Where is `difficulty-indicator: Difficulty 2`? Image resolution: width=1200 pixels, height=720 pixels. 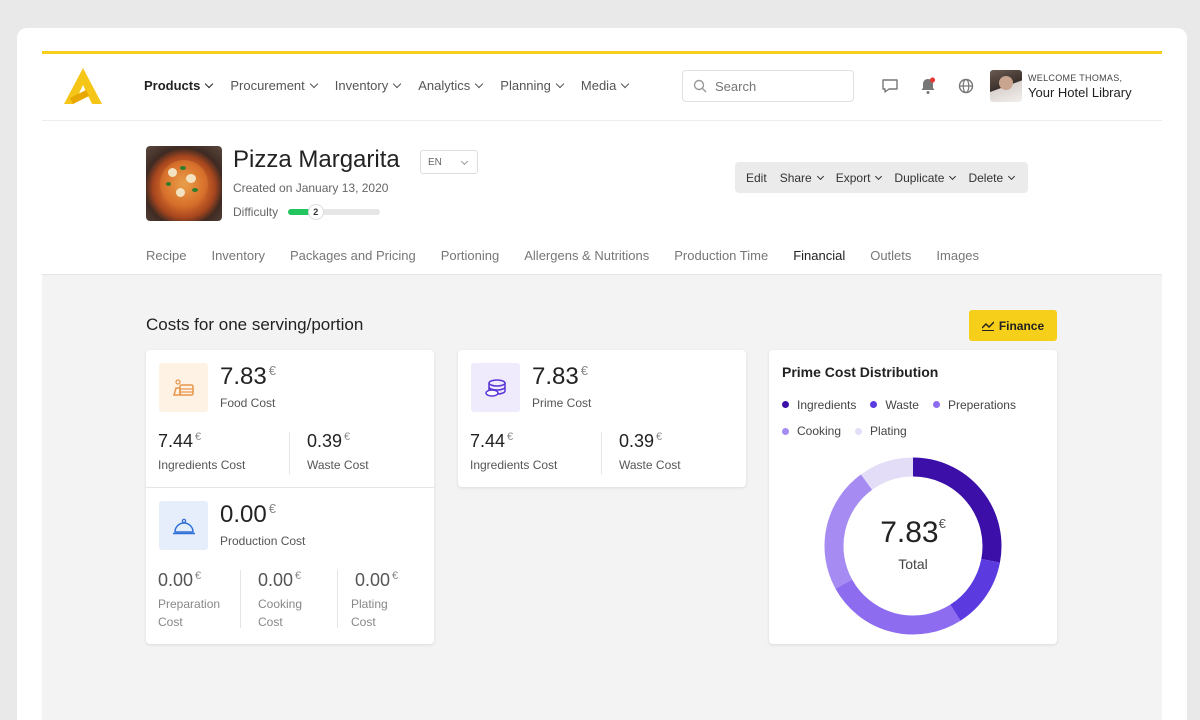
difficulty-indicator: Difficulty 2 is located at coordinates (307, 212).